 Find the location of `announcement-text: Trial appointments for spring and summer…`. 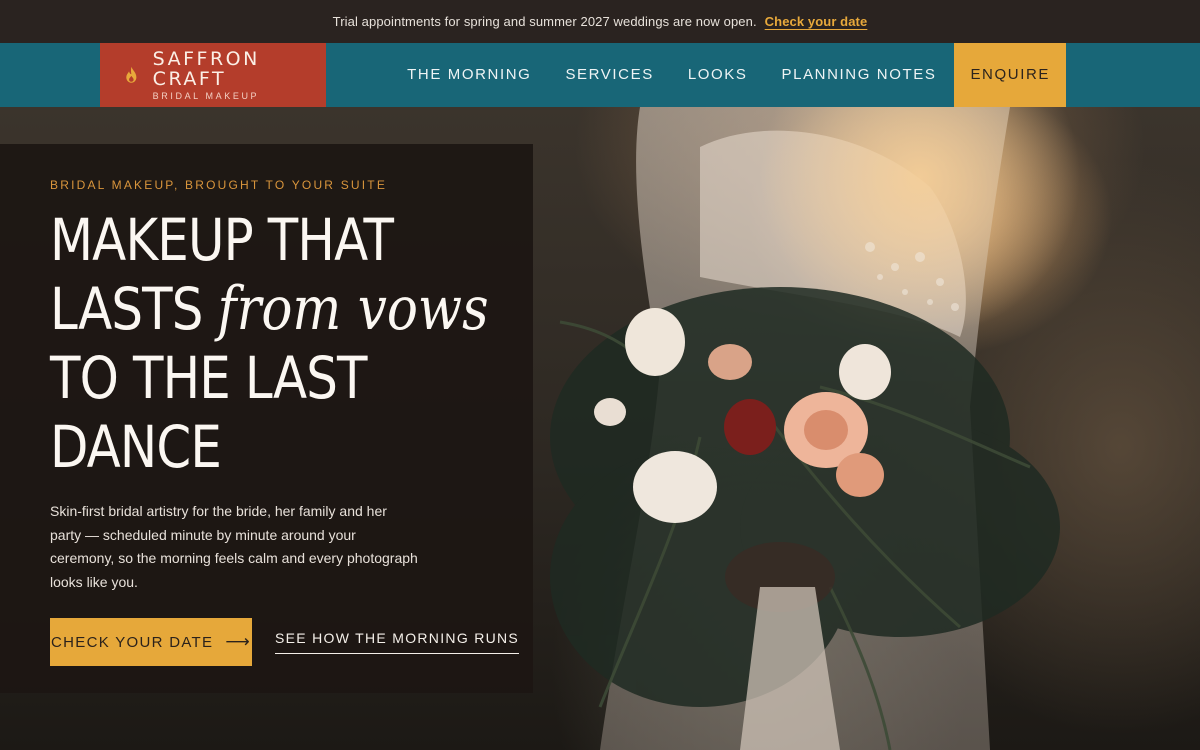

announcement-text: Trial appointments for spring and summer… is located at coordinates (544, 21).